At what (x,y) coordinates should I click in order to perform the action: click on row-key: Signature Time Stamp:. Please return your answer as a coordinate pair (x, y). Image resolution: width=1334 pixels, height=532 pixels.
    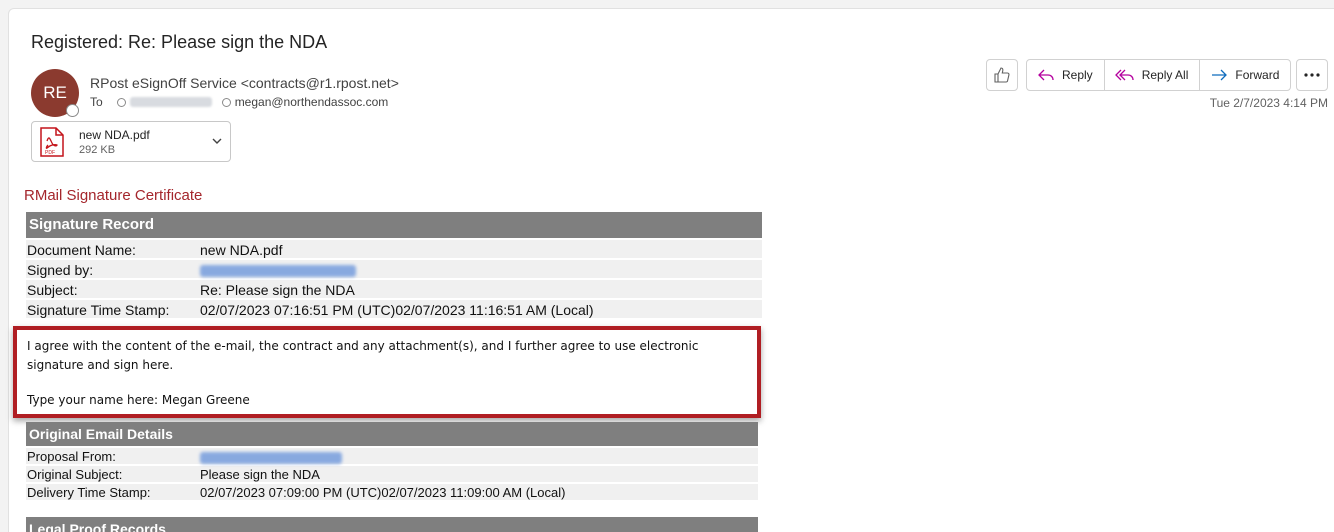
    Looking at the image, I should click on (98, 310).